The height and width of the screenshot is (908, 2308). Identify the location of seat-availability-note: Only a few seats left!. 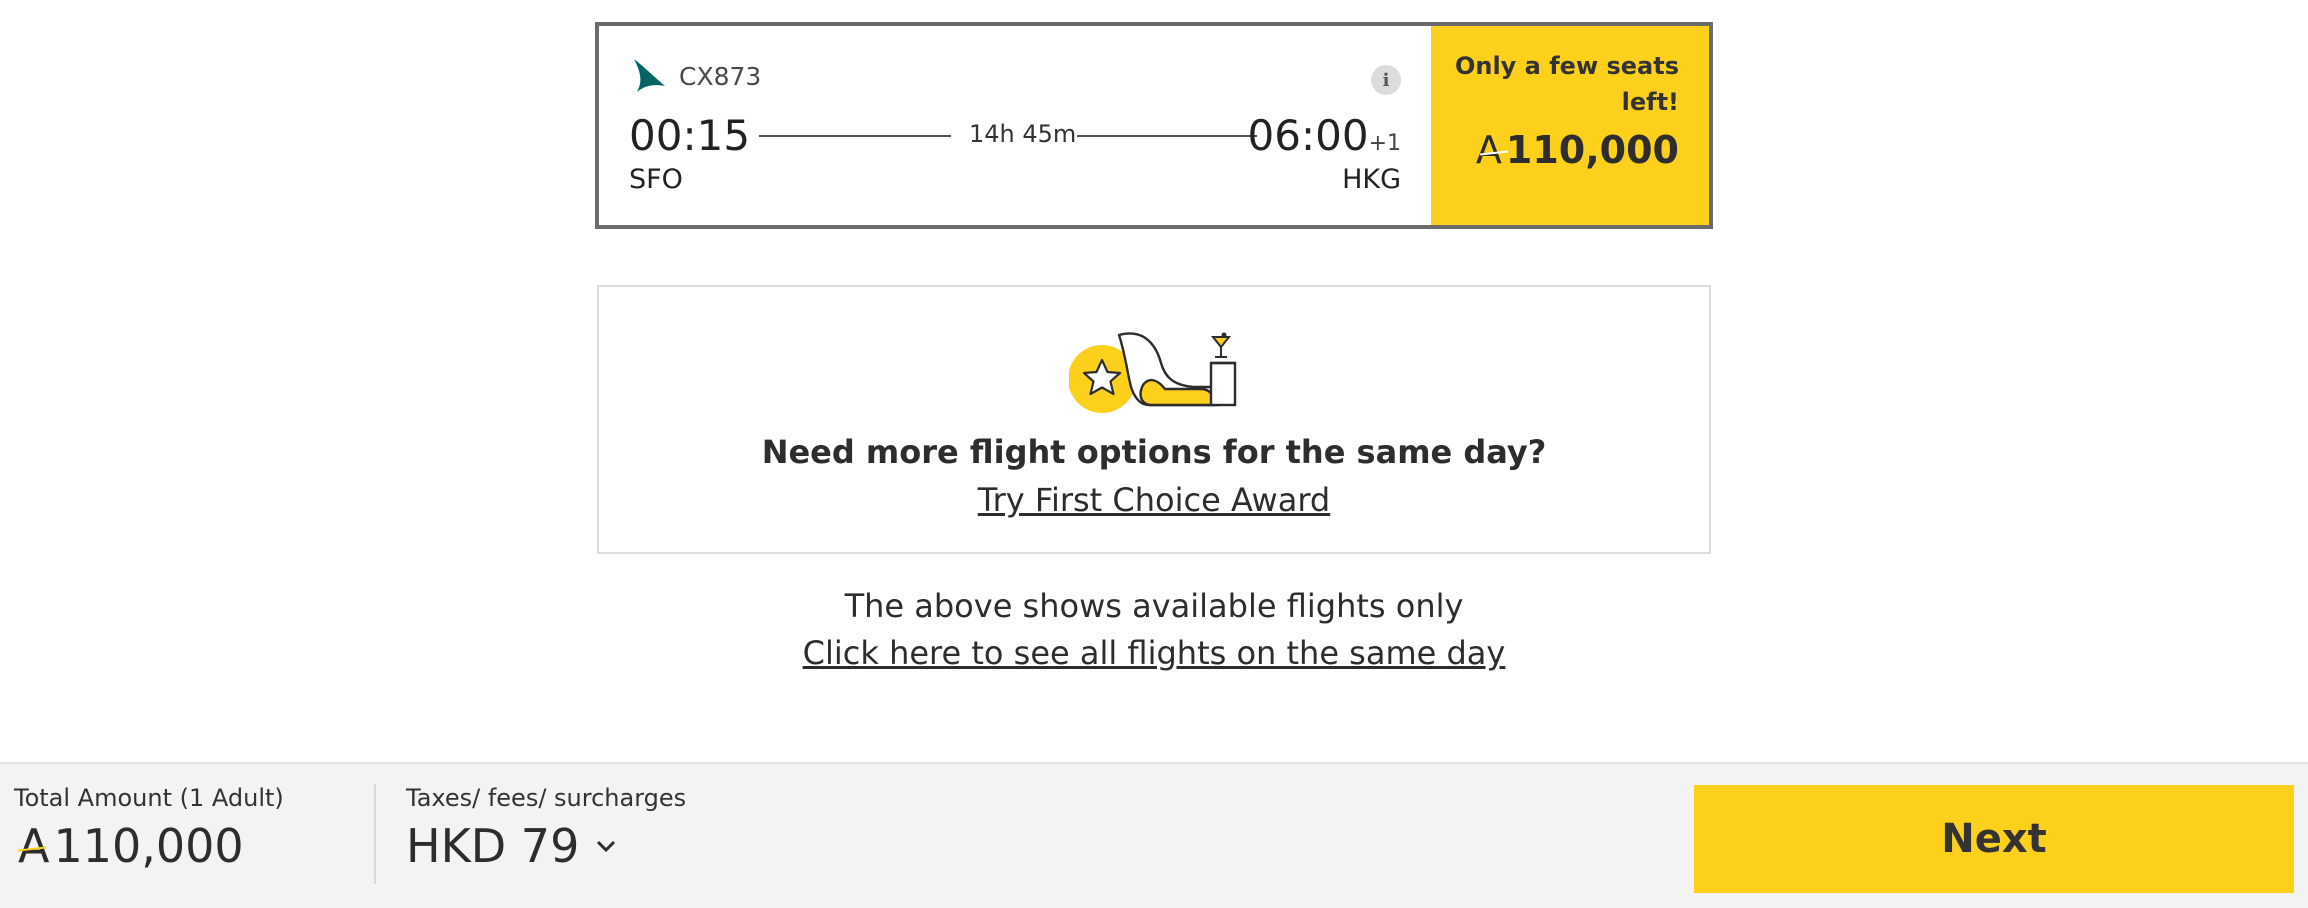
(1566, 84).